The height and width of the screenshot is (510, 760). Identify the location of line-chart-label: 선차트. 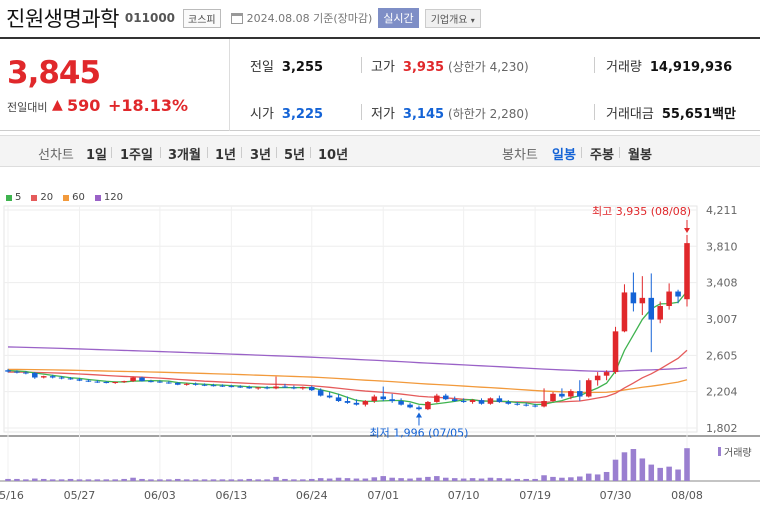
(56, 155).